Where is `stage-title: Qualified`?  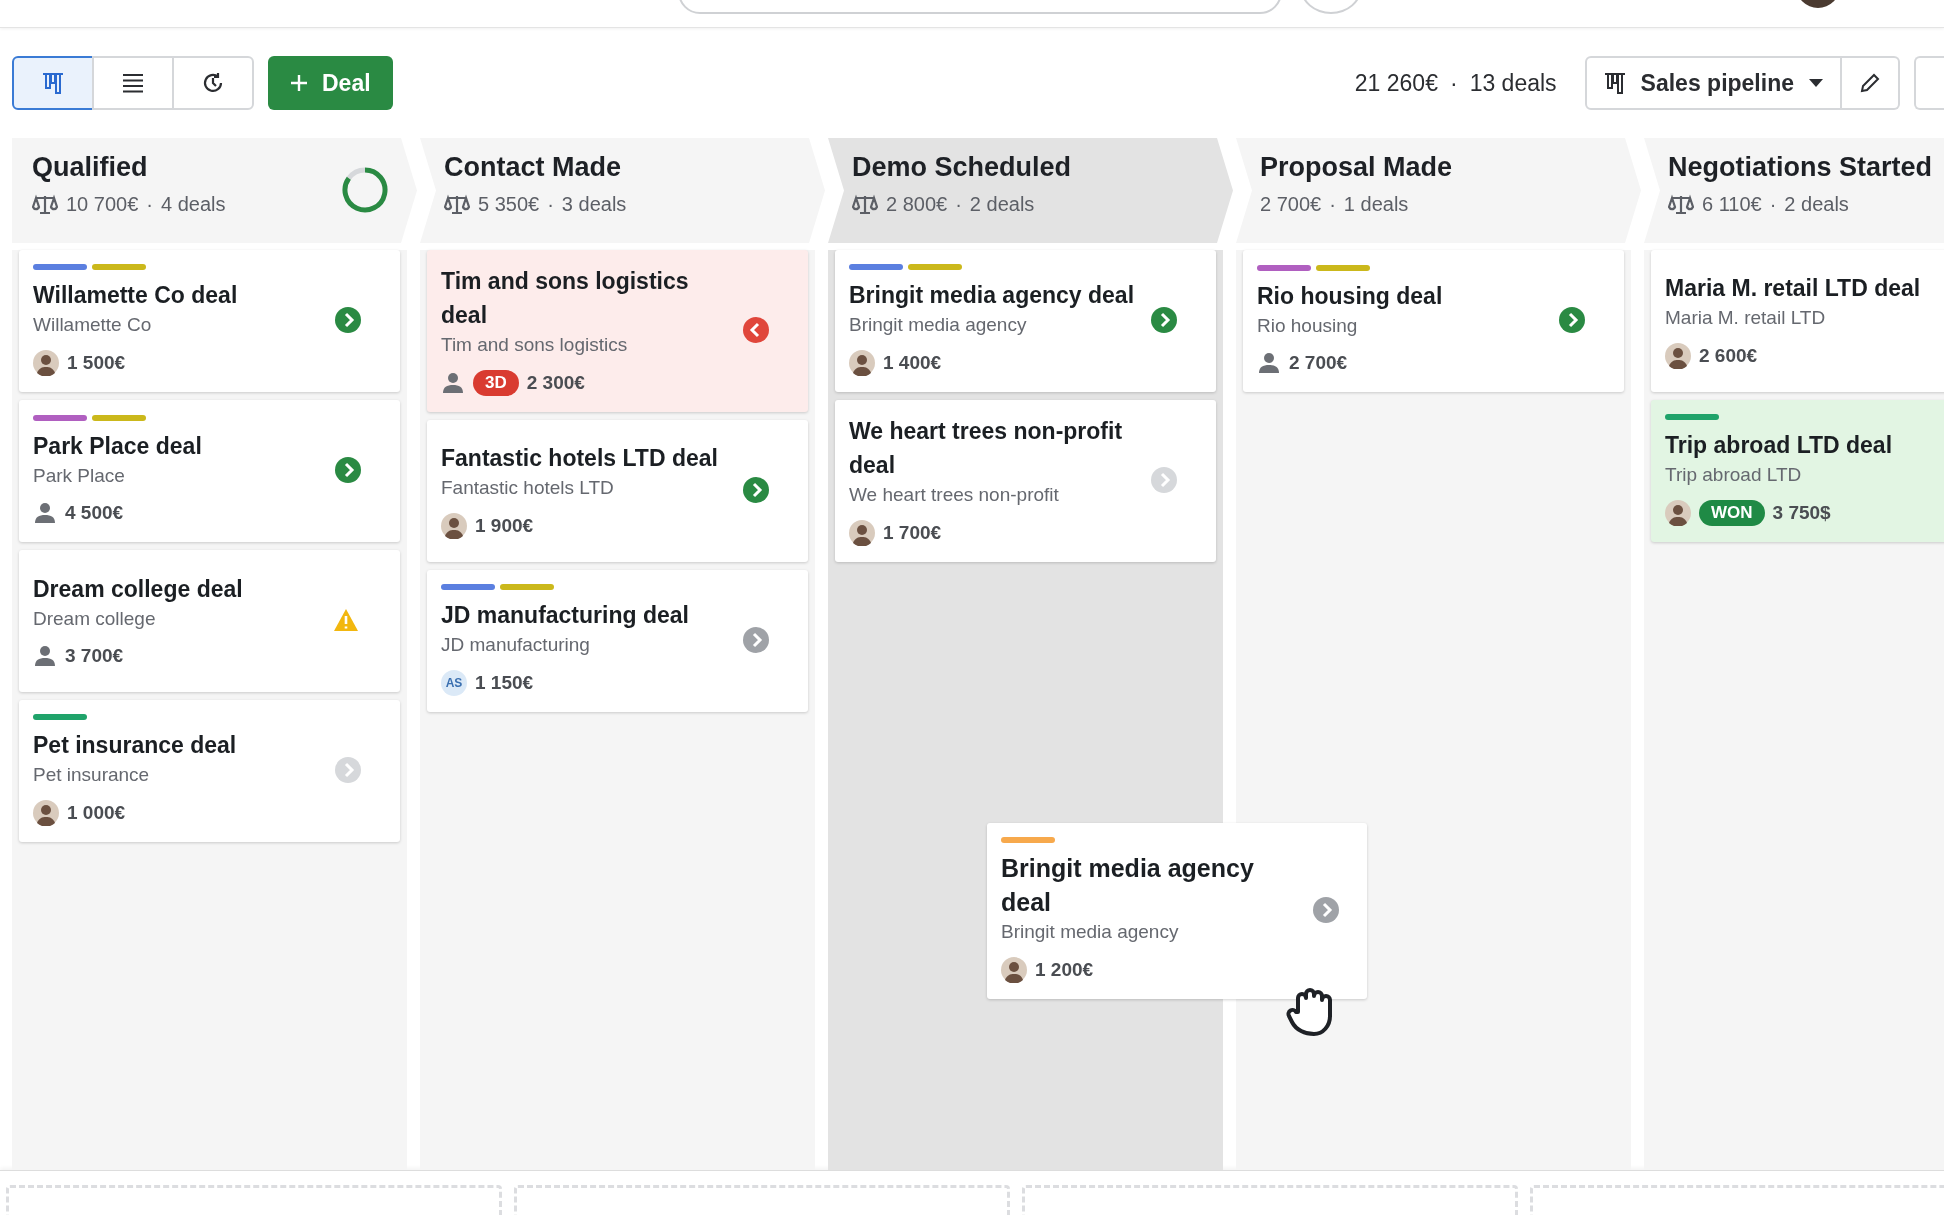 stage-title: Qualified is located at coordinates (90, 167).